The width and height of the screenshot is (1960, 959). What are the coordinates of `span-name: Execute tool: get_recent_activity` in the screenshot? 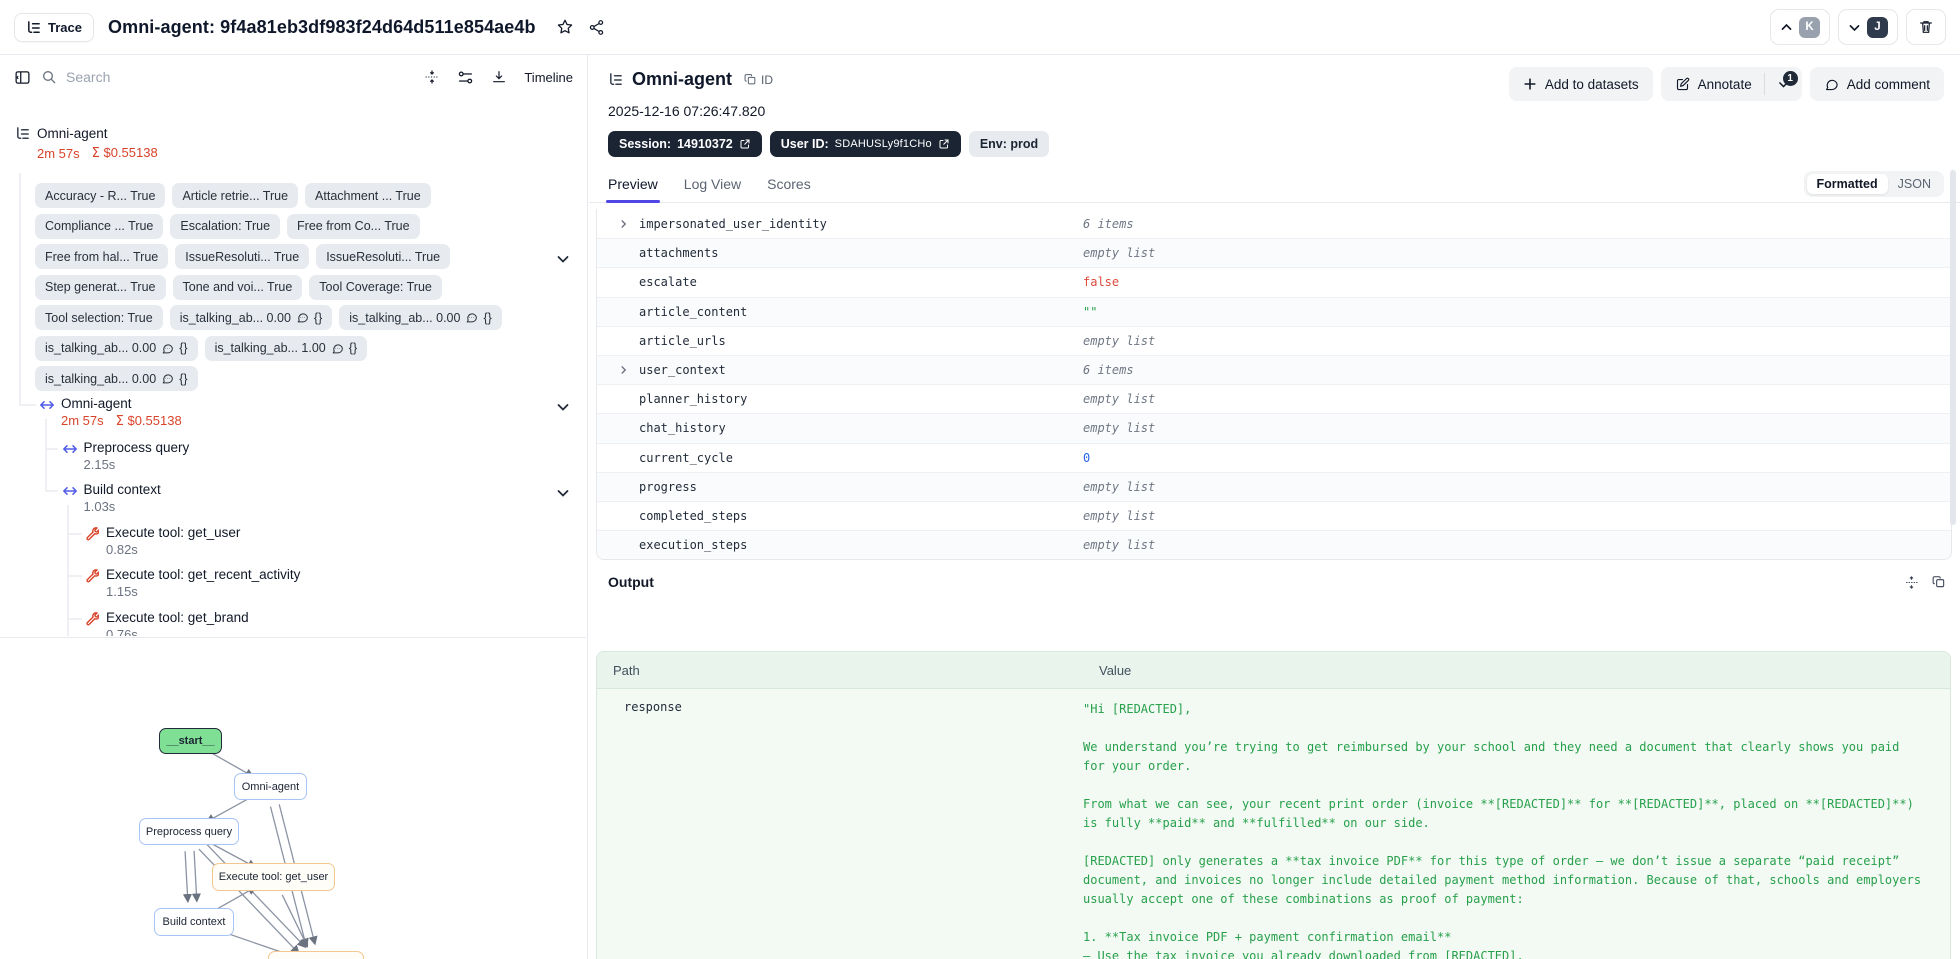 It's located at (203, 574).